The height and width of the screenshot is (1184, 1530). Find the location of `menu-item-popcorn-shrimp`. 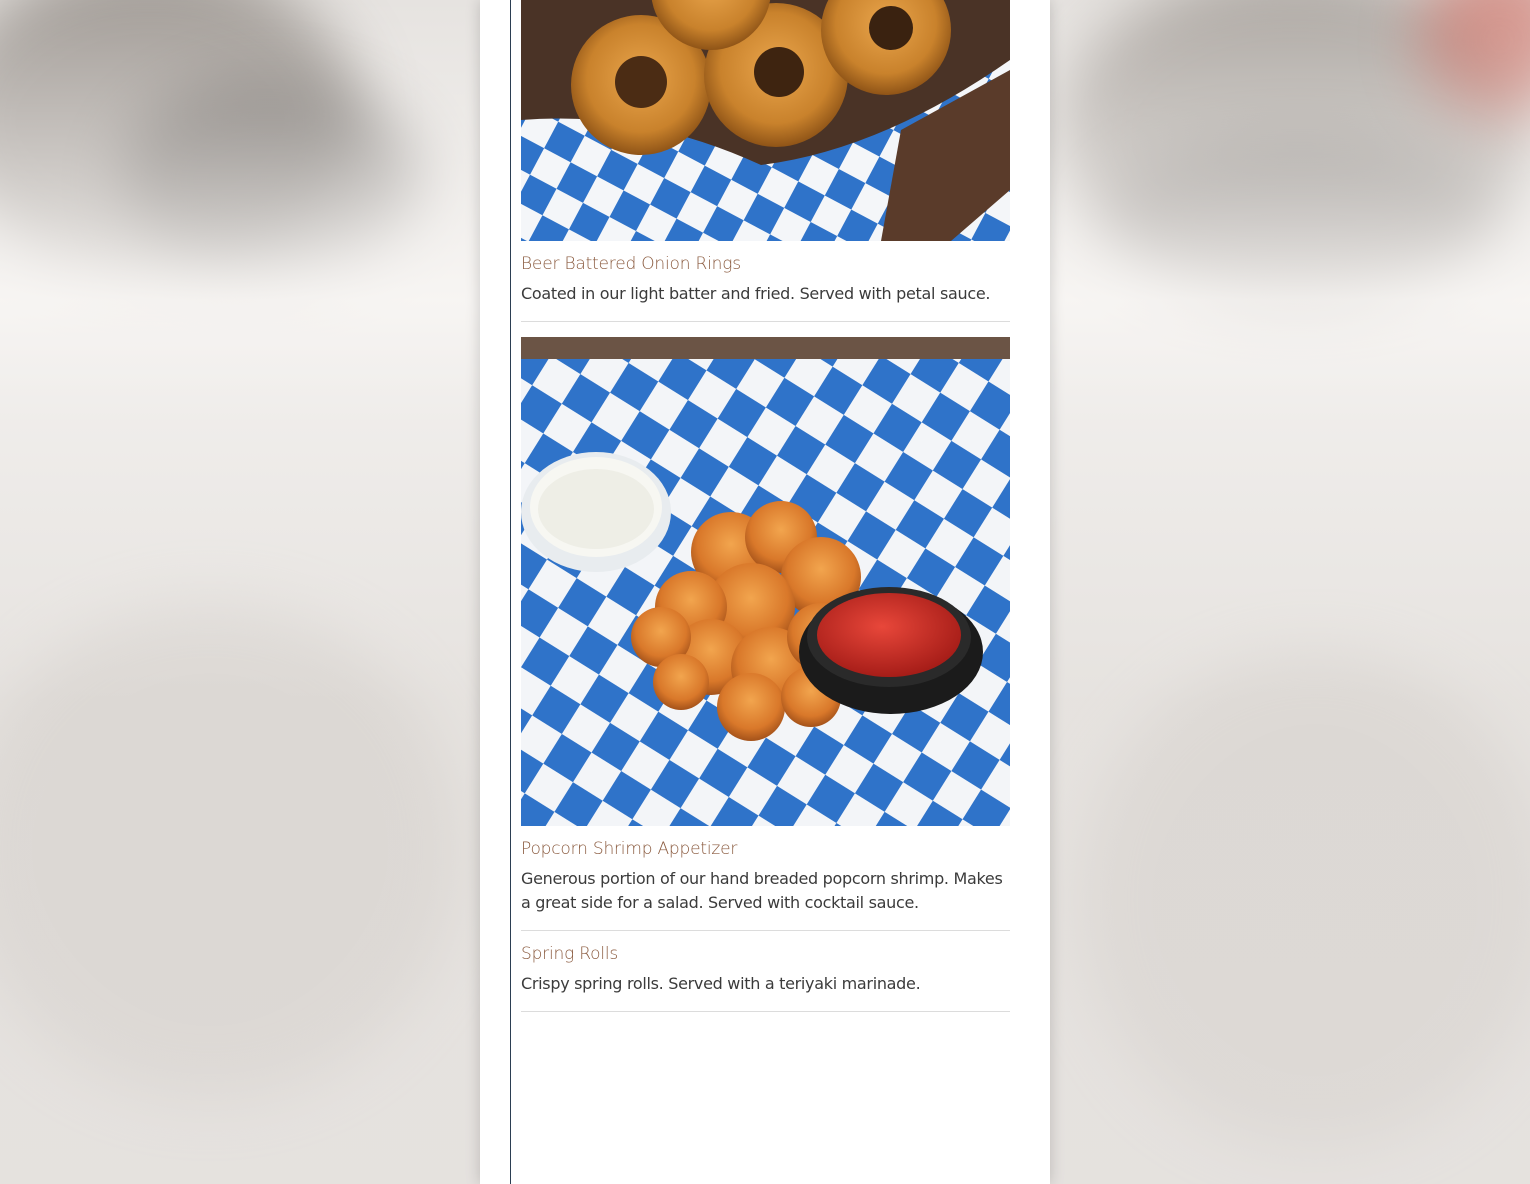

menu-item-popcorn-shrimp is located at coordinates (765, 581).